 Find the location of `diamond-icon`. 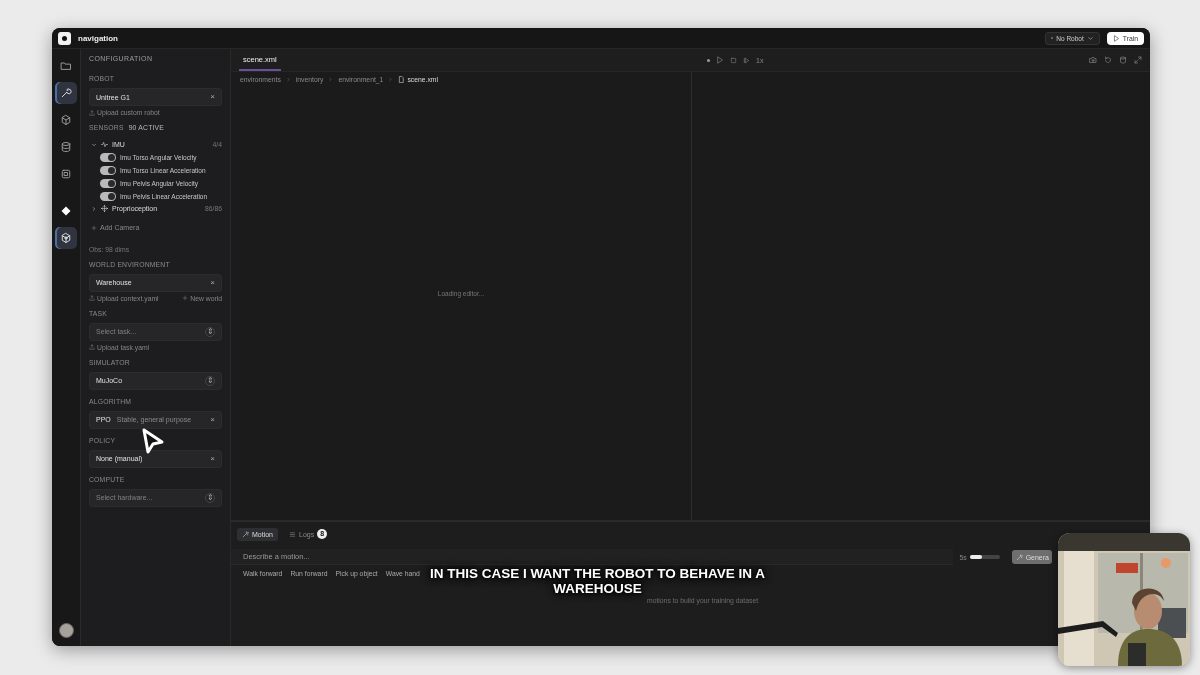

diamond-icon is located at coordinates (66, 211).